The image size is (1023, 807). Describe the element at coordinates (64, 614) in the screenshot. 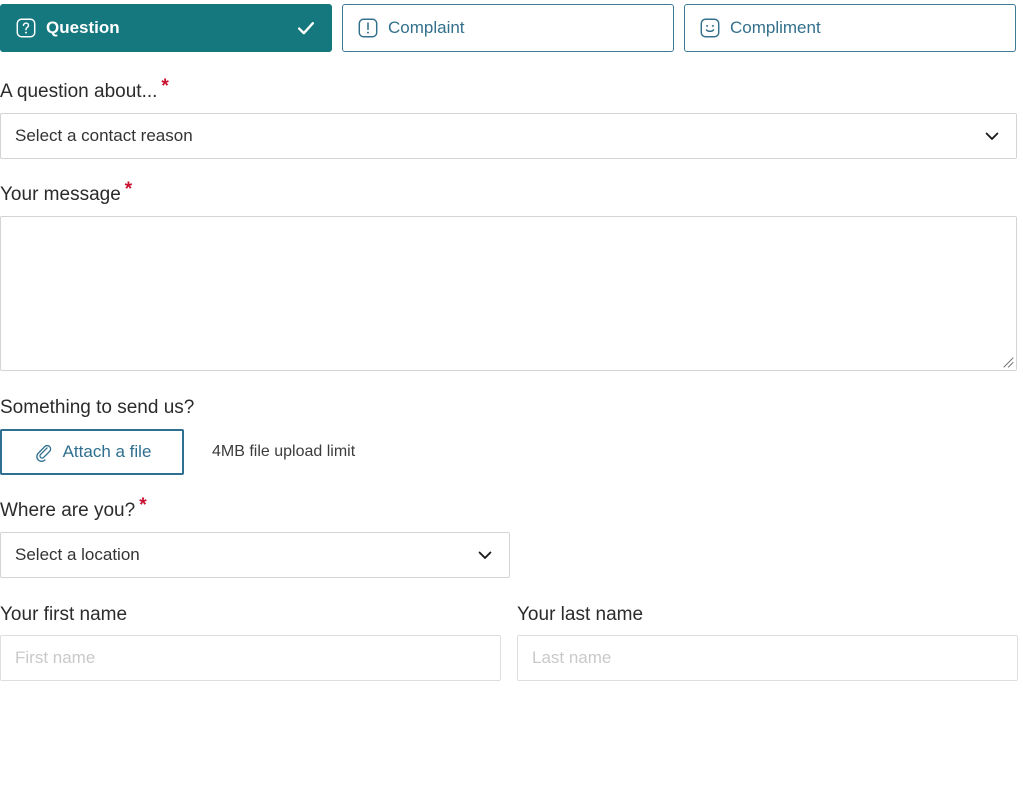

I see `first-name-label: Your first name` at that location.